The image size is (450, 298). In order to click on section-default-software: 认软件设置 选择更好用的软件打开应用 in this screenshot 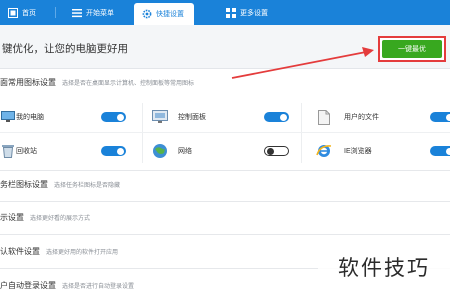, I will do `click(59, 251)`.